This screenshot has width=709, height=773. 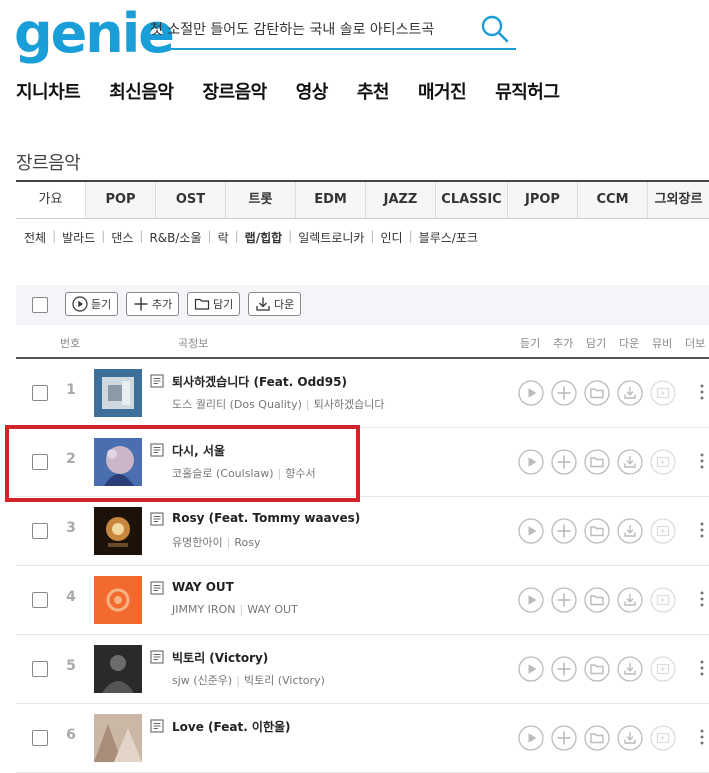 I want to click on table-row: 3 Rosy (Feat. Tommy waaves) 유명한아이 | Rosy, so click(x=362, y=531).